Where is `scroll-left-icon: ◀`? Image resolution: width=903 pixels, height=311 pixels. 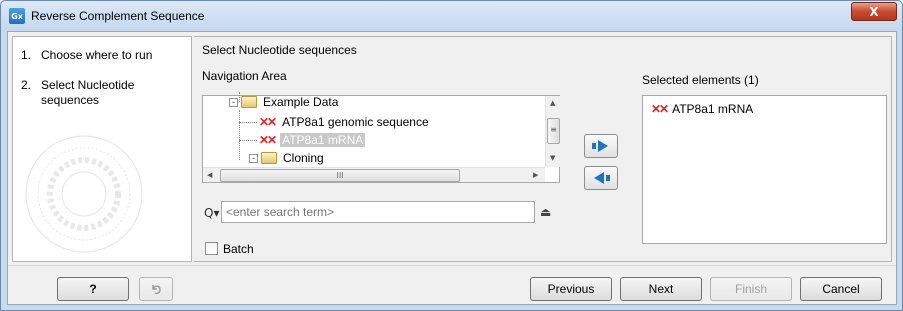
scroll-left-icon: ◀ is located at coordinates (209, 175).